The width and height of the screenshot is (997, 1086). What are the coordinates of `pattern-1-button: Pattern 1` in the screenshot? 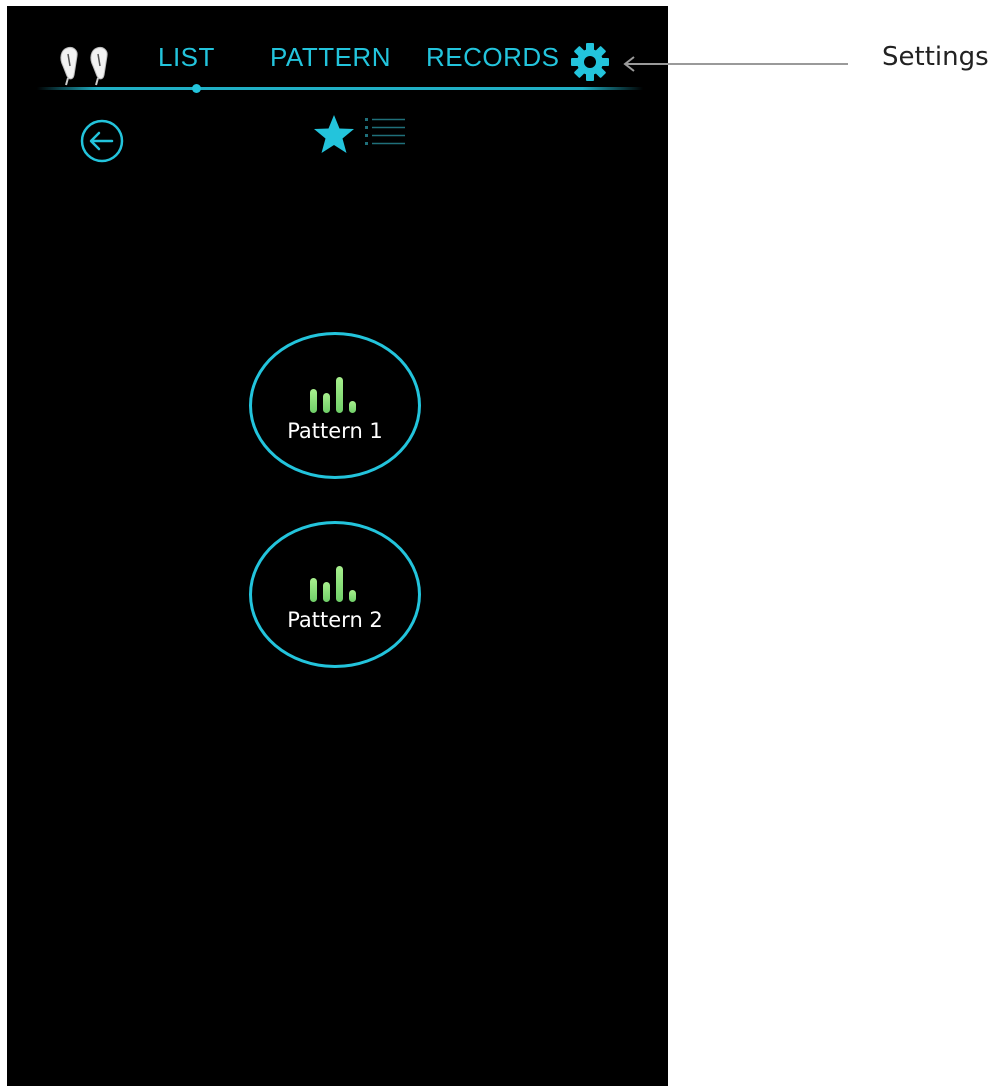 It's located at (335, 405).